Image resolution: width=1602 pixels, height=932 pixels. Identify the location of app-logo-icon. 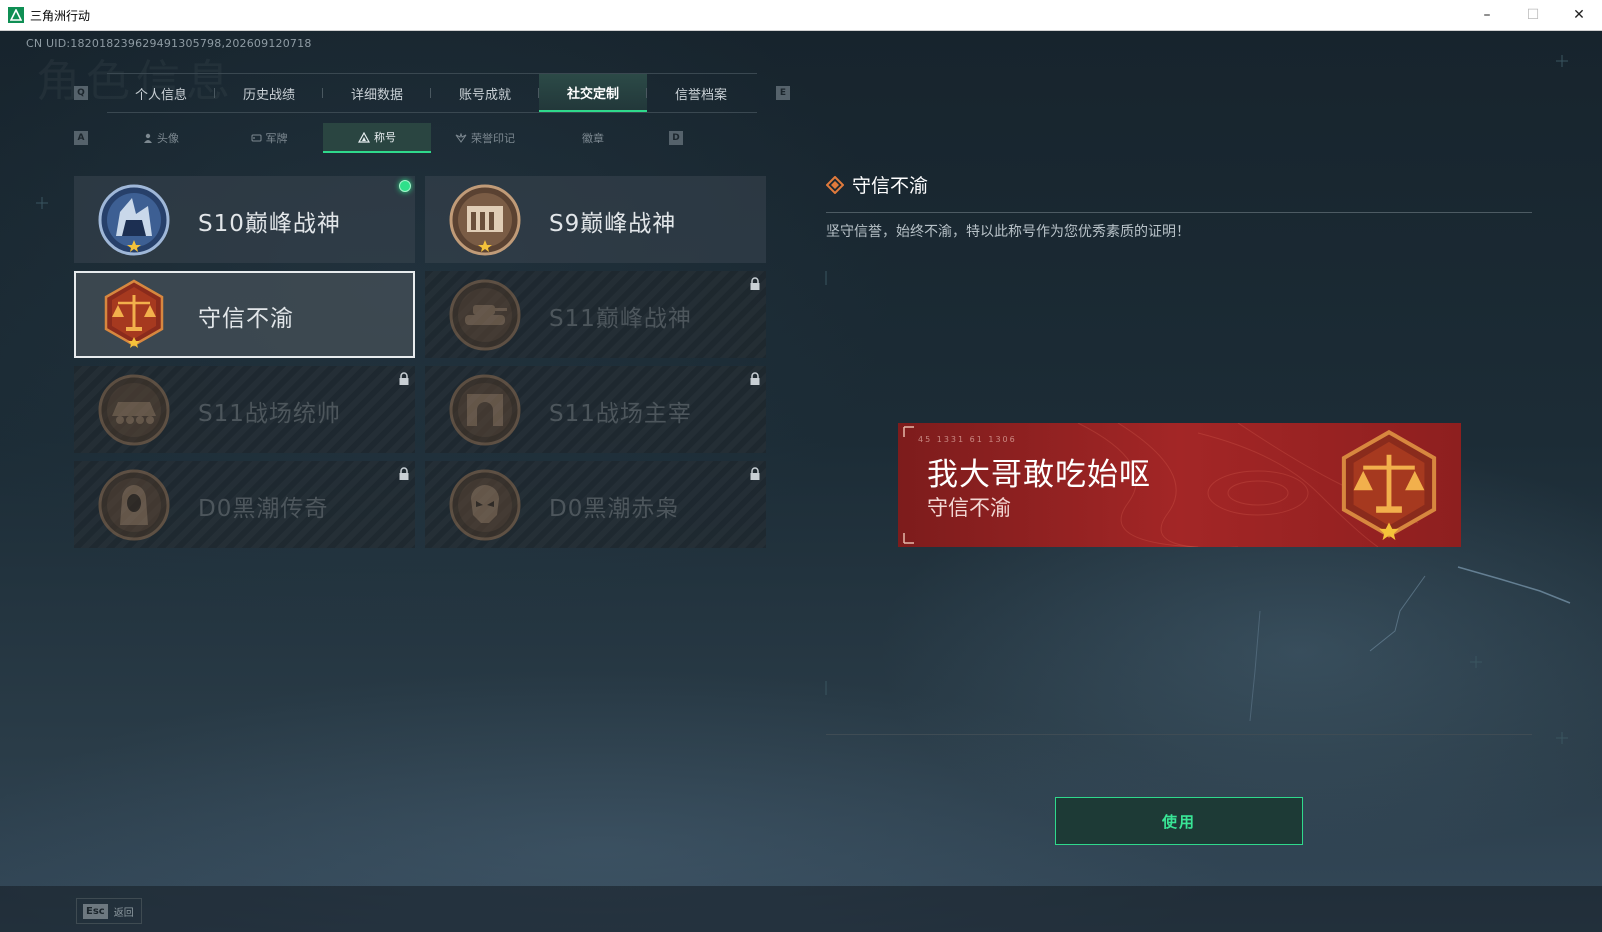
(16, 15).